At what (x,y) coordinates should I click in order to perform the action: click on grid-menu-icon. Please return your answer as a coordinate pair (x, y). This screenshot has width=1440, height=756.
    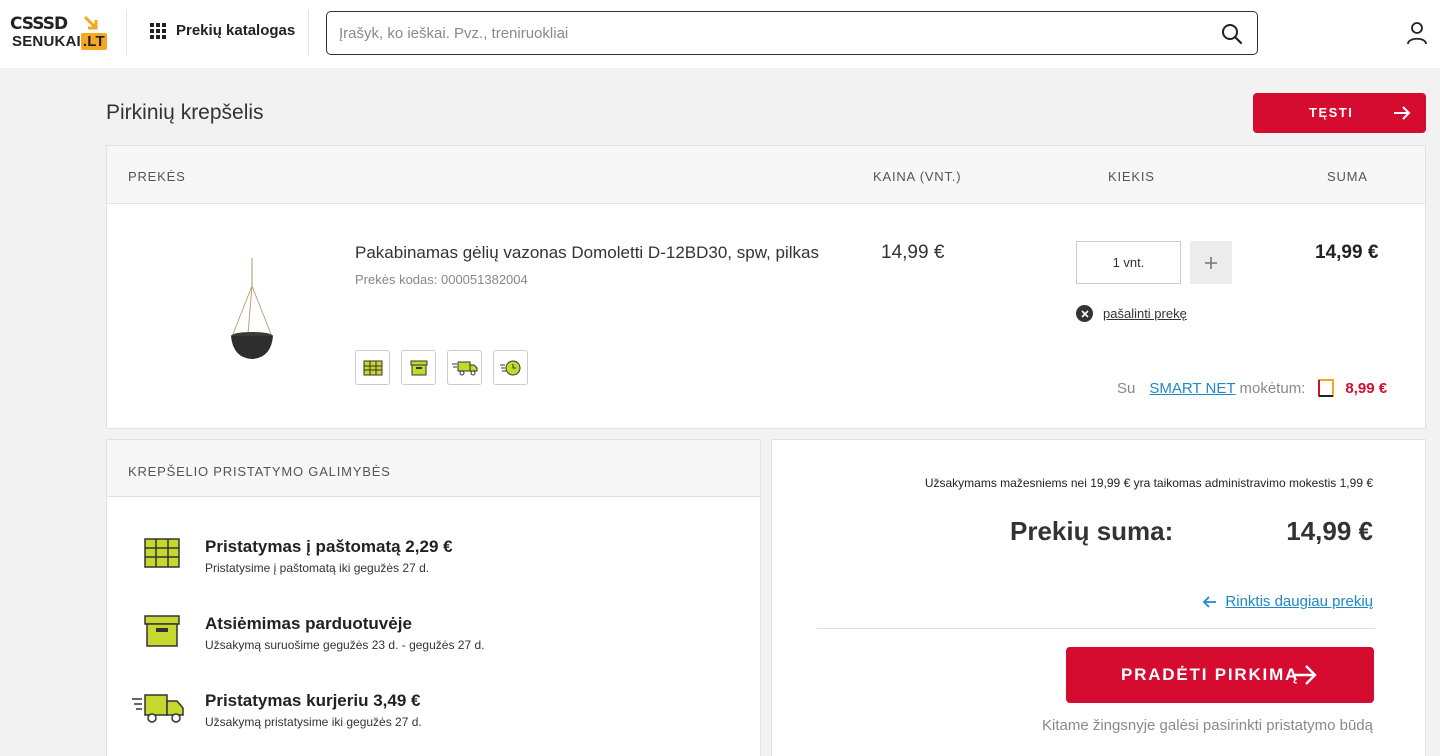
    Looking at the image, I should click on (158, 30).